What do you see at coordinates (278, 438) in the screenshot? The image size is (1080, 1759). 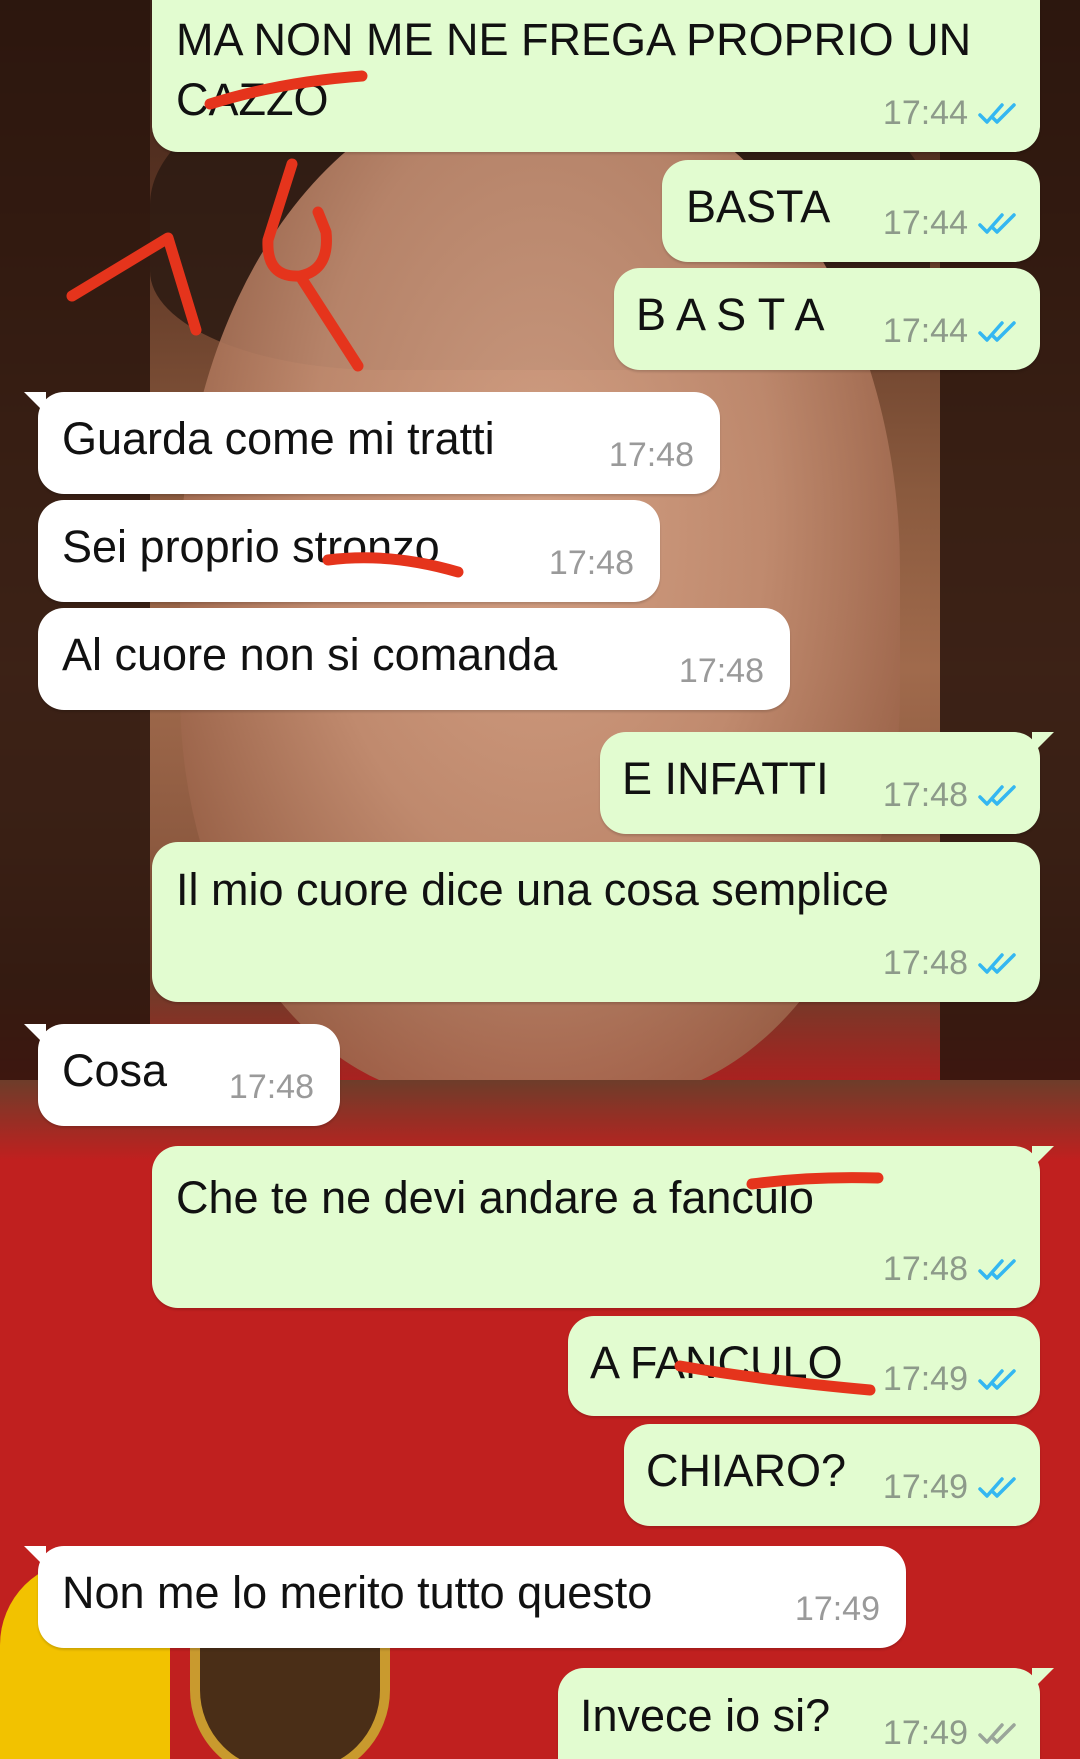 I see `message-text: Guarda come mi tratti` at bounding box center [278, 438].